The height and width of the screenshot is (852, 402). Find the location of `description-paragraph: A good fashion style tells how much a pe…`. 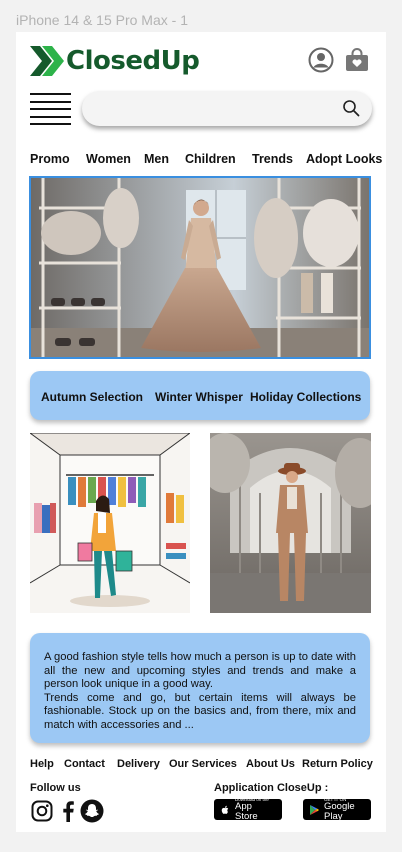

description-paragraph: A good fashion style tells how much a pe… is located at coordinates (200, 670).